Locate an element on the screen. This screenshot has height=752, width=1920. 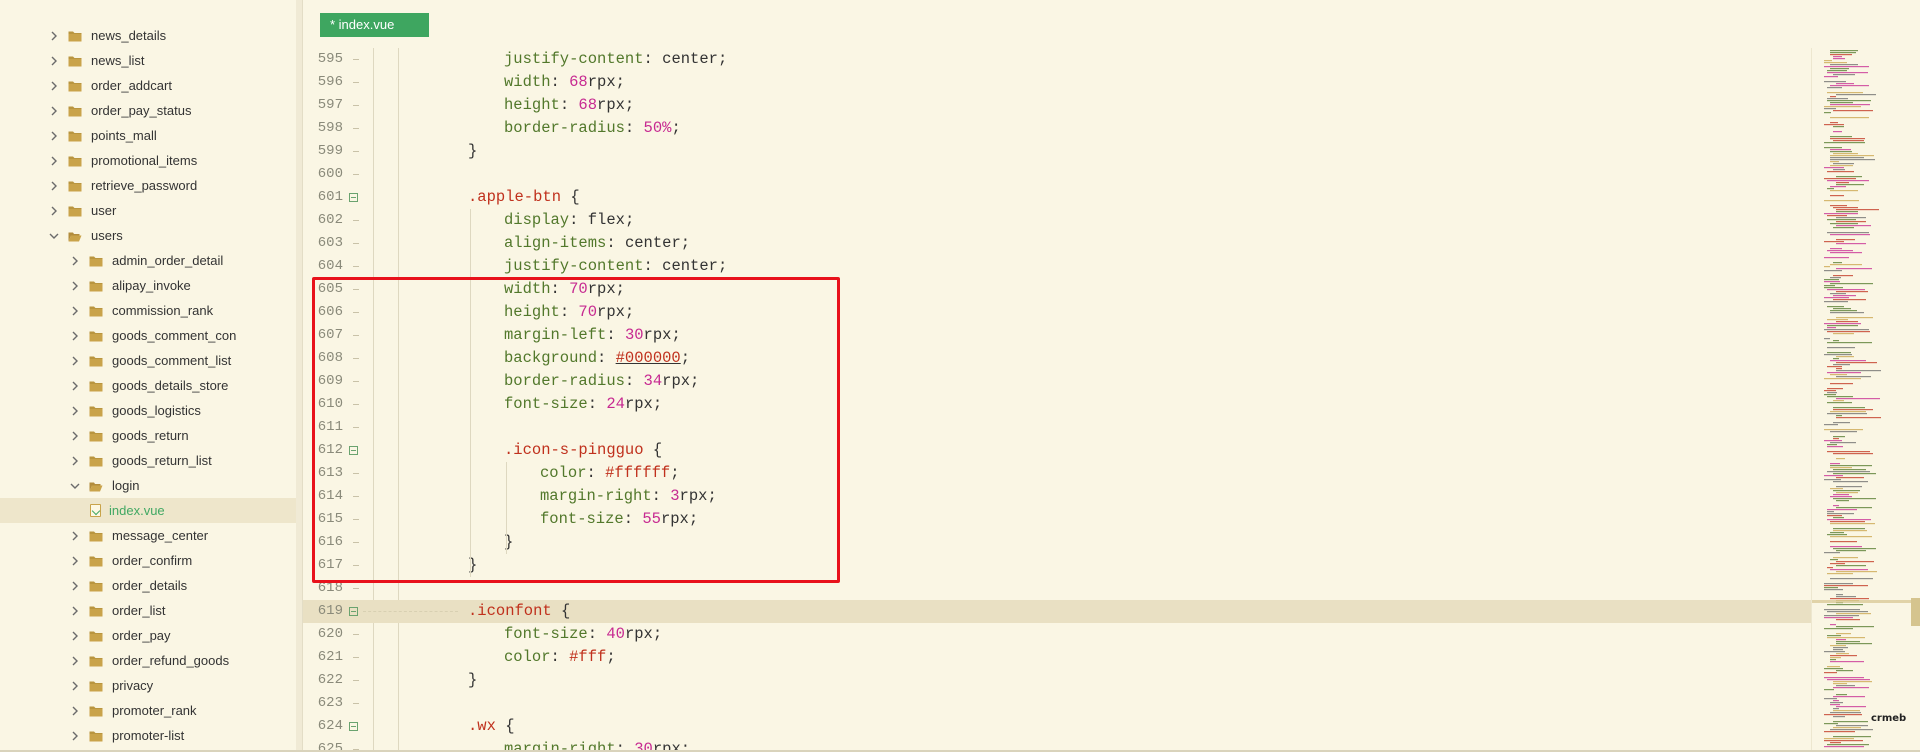
minimap is located at coordinates (1865, 400).